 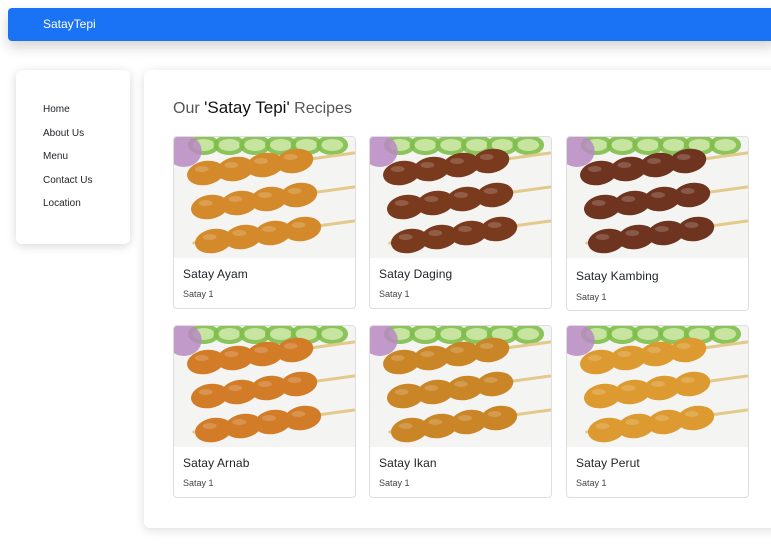 I want to click on title-highlight: 'Satay Tepi', so click(x=247, y=107).